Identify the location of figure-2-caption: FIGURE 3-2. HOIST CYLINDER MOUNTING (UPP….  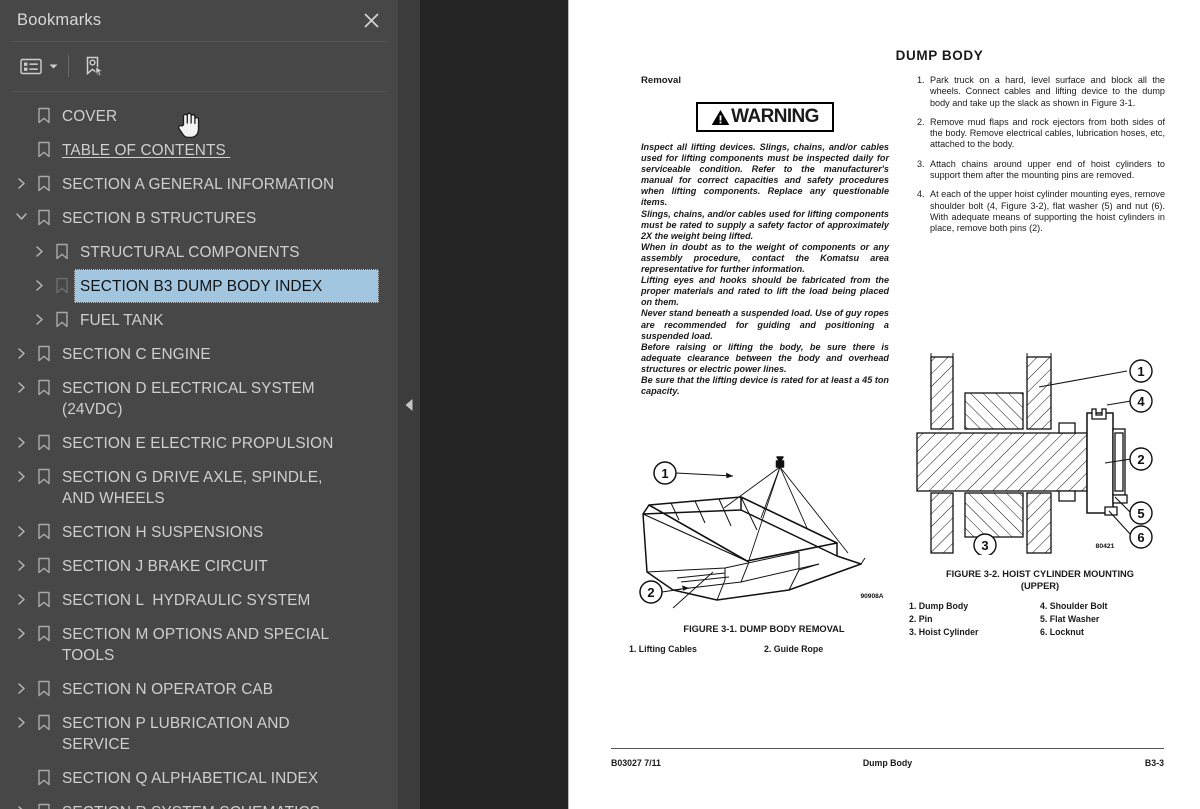
(1040, 580).